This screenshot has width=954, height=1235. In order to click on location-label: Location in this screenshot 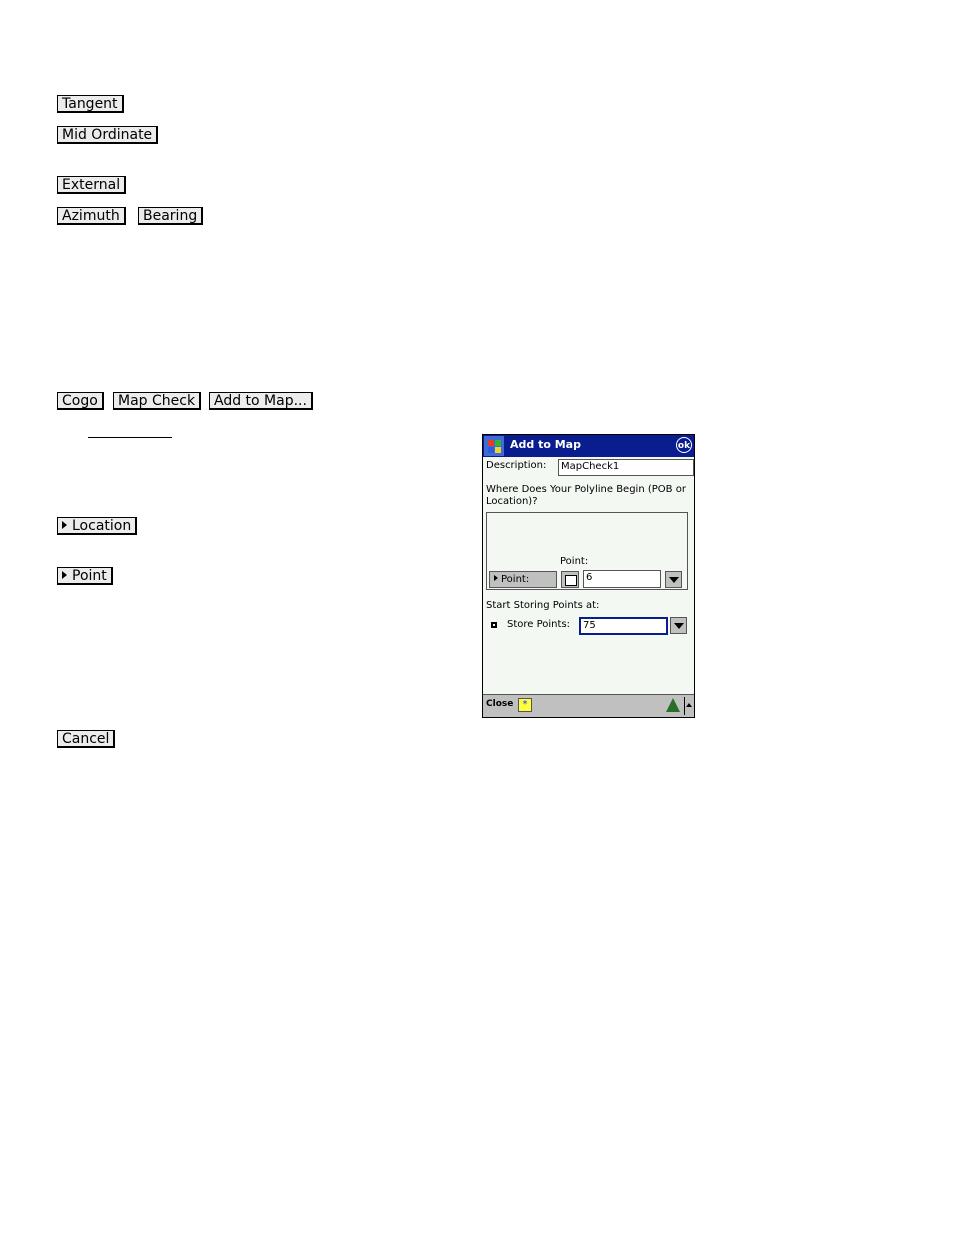, I will do `click(102, 526)`.